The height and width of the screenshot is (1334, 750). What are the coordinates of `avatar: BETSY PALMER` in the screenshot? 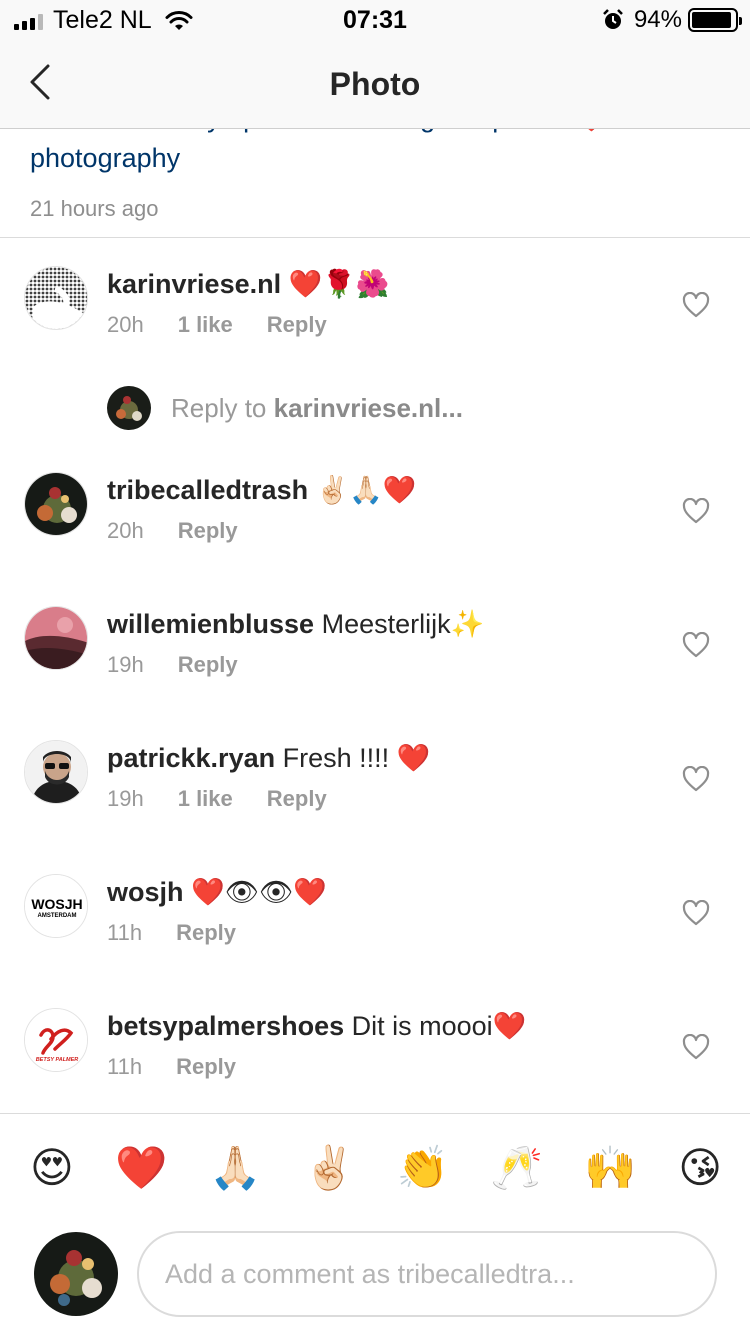 It's located at (56, 1040).